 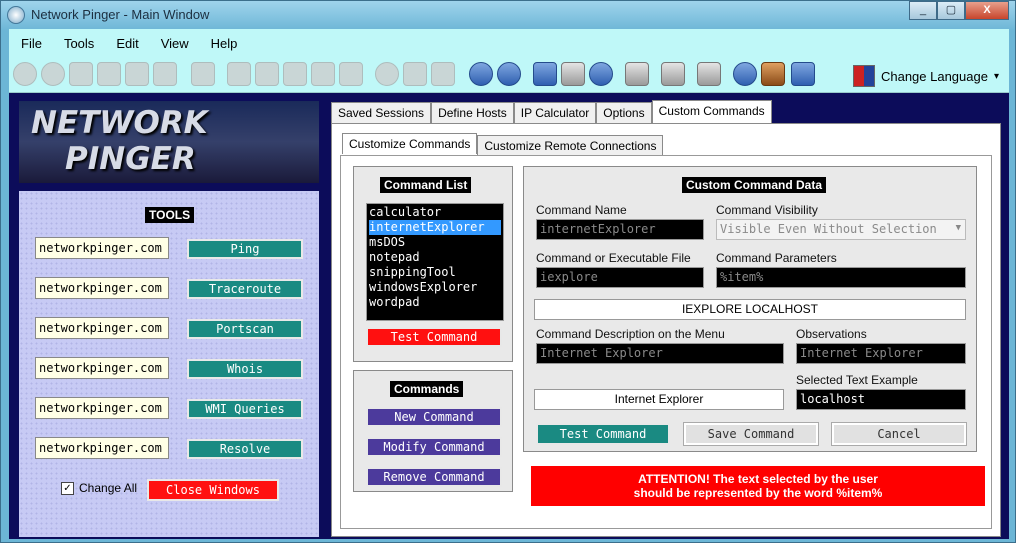 I want to click on command-list-header: Command List, so click(x=426, y=185).